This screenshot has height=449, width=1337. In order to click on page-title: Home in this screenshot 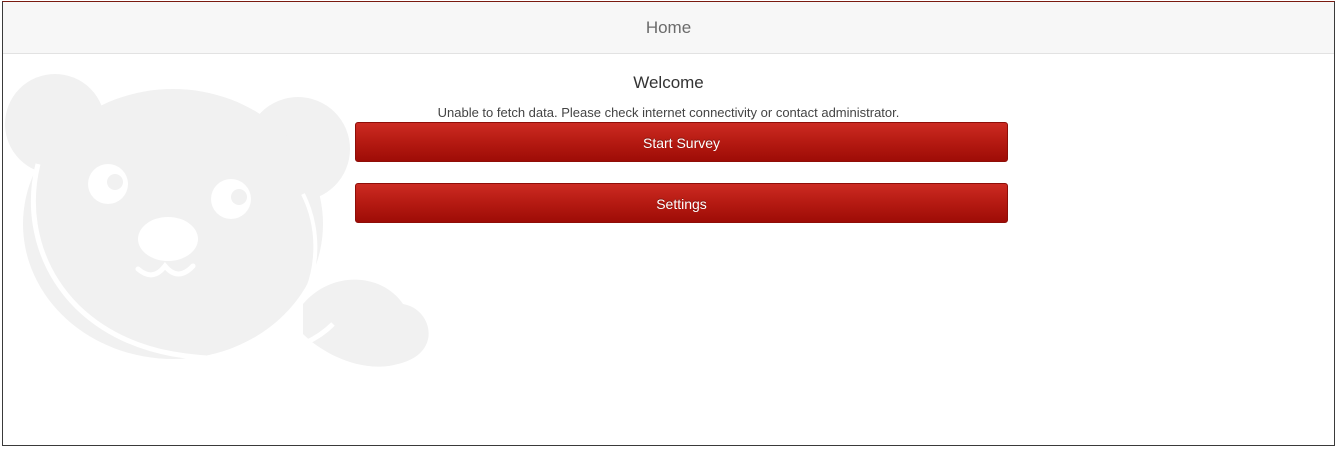, I will do `click(668, 27)`.